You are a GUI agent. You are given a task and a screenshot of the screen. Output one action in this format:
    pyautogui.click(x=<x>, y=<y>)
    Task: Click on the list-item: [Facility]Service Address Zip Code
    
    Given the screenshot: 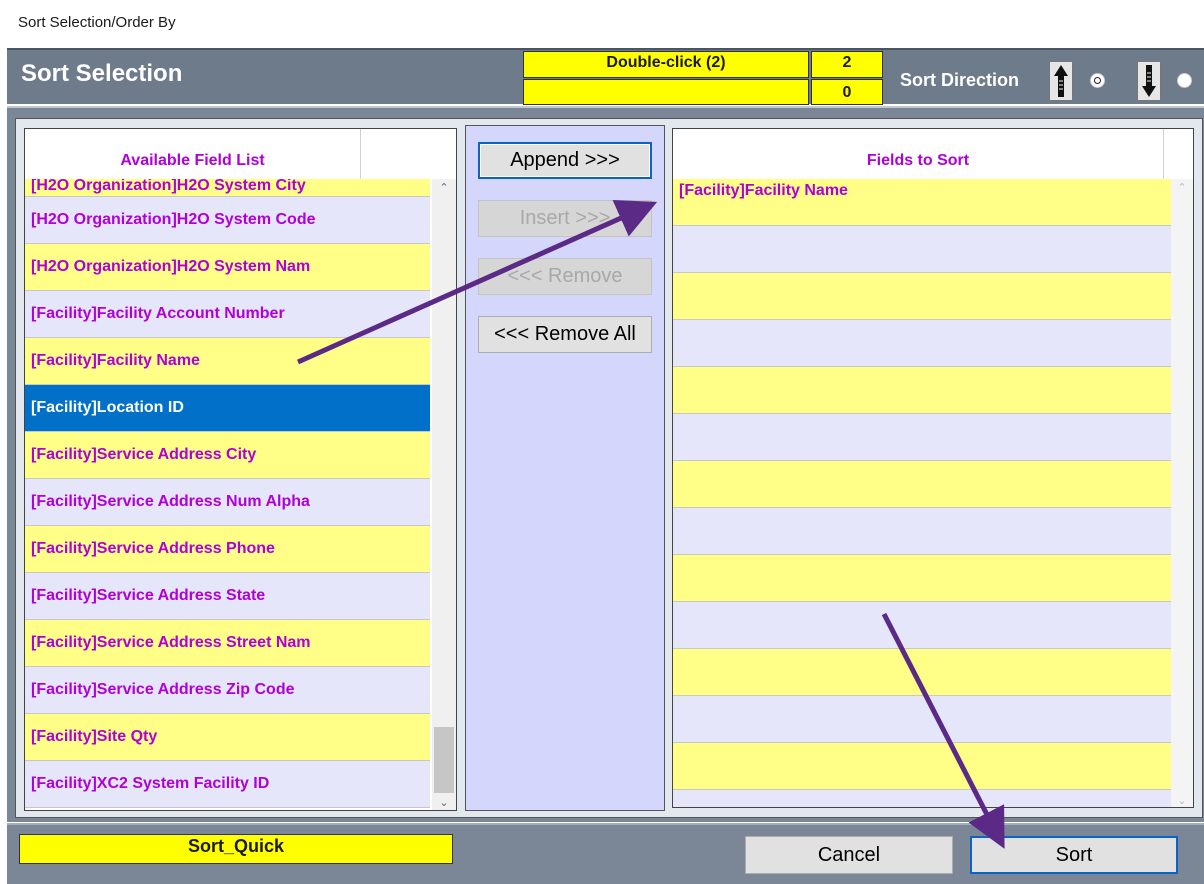 What is the action you would take?
    pyautogui.click(x=227, y=690)
    